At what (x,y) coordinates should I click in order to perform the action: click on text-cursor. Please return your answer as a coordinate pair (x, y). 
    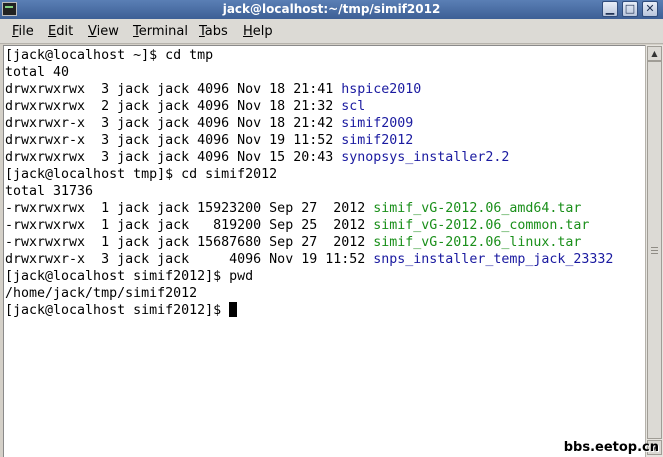
    Looking at the image, I should click on (233, 309).